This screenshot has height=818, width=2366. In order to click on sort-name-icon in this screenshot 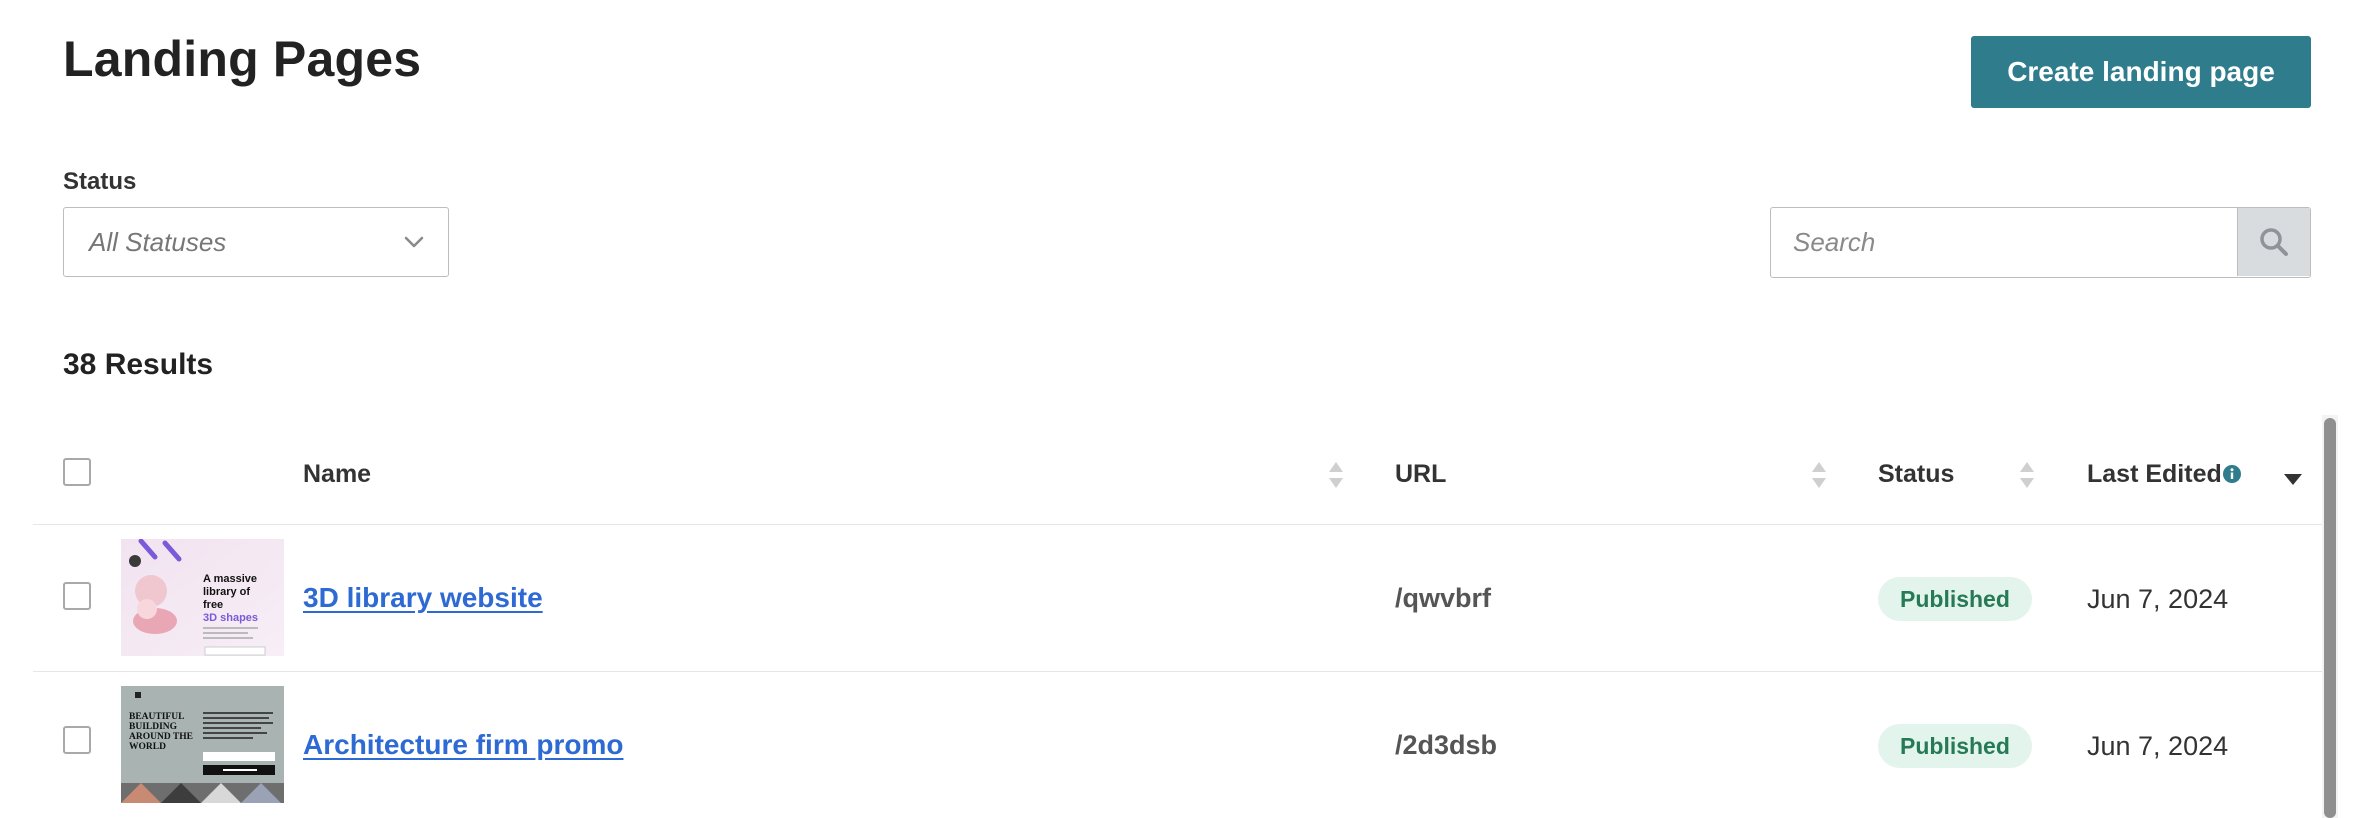, I will do `click(1336, 475)`.